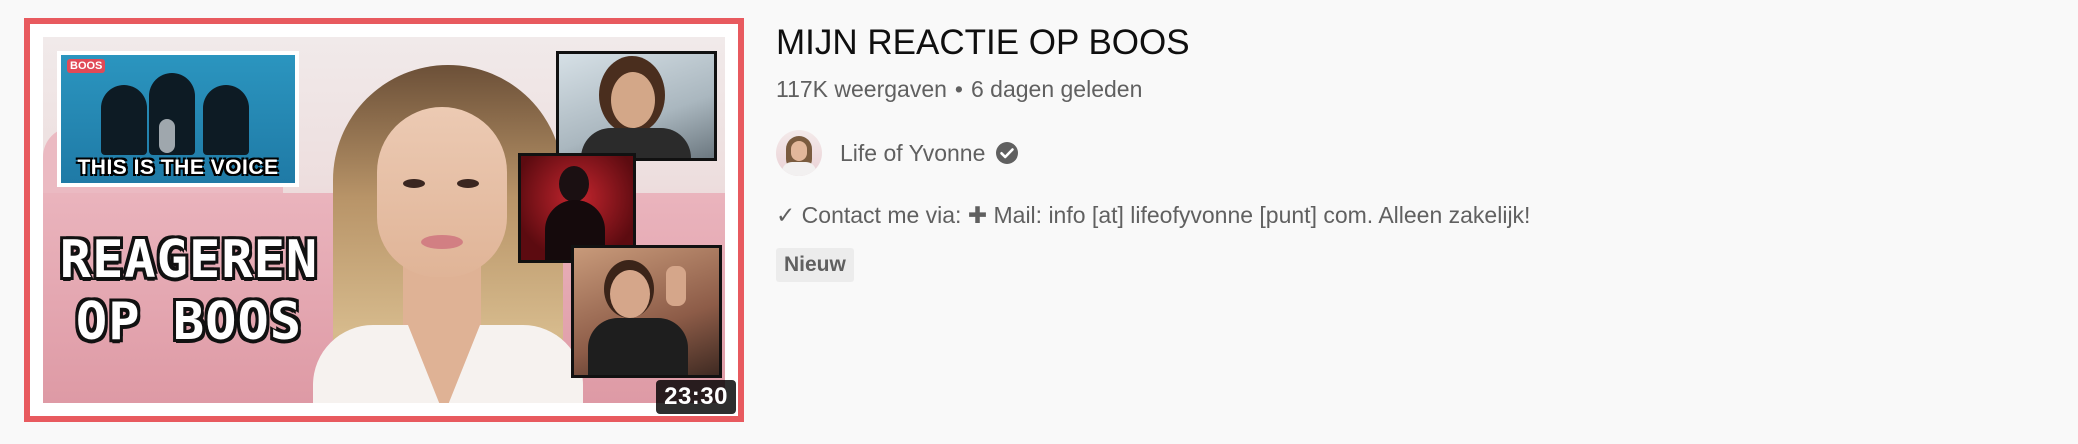  What do you see at coordinates (1056, 89) in the screenshot?
I see `upload-age: 6 dagen geleden` at bounding box center [1056, 89].